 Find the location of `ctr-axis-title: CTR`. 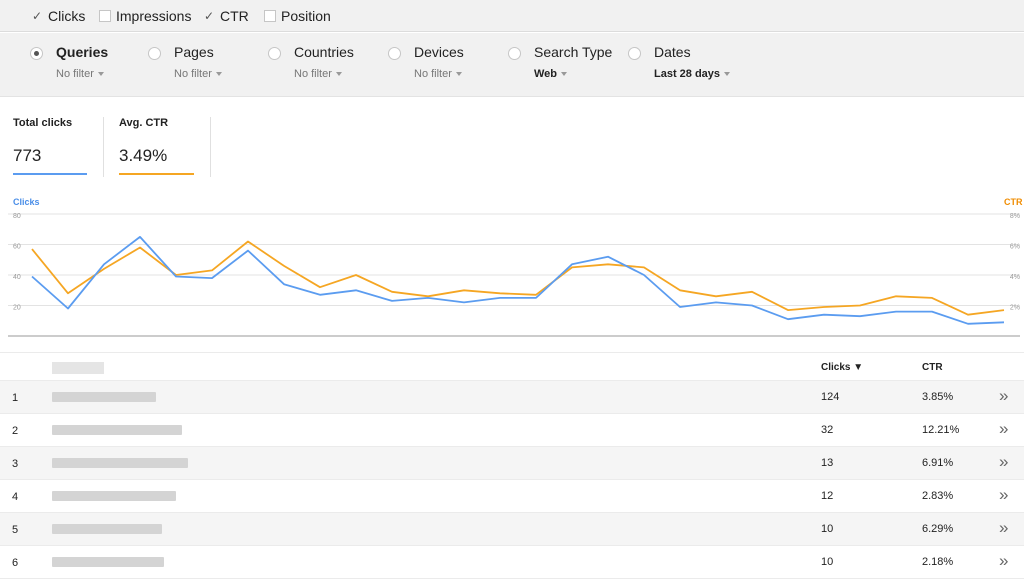

ctr-axis-title: CTR is located at coordinates (1013, 202).